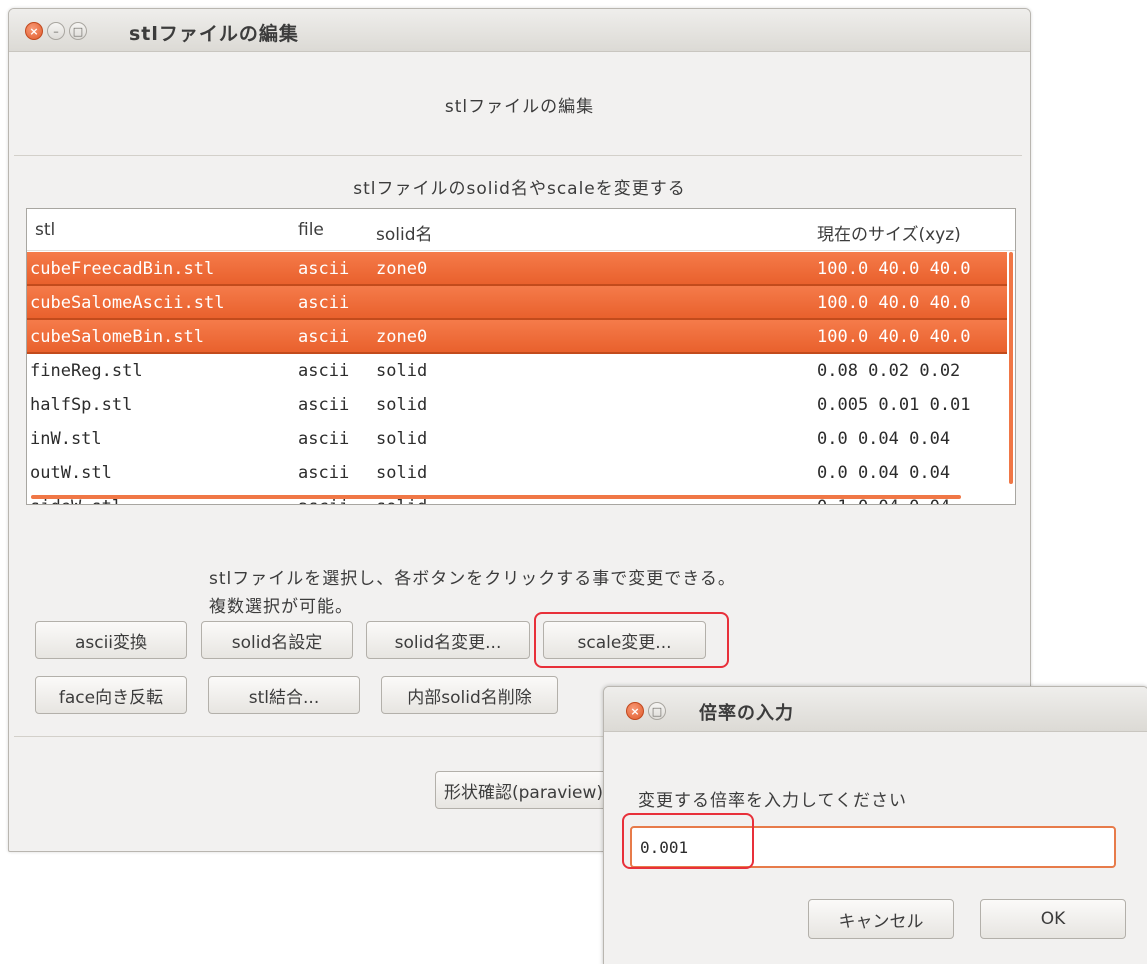  Describe the element at coordinates (472, 579) in the screenshot. I see `instruction-text: stlファイルを選択し、各ボタンをクリックする事で変更できる。` at that location.